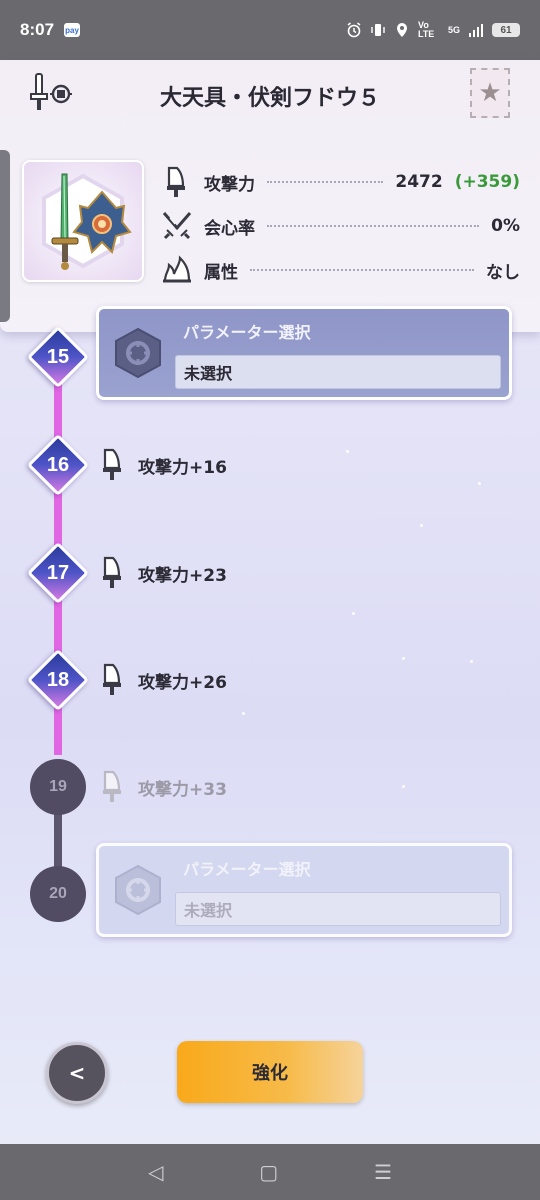  Describe the element at coordinates (506, 30) in the screenshot. I see `battery-icon: 61` at that location.